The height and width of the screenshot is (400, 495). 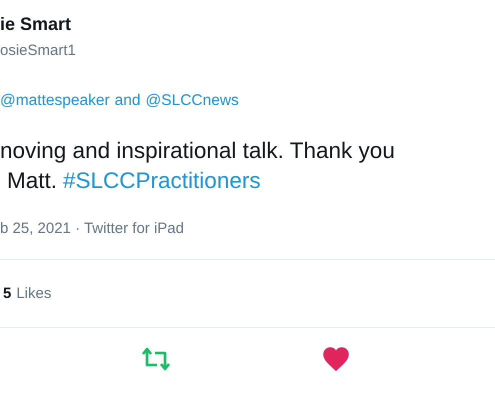 I want to click on tweet-text: noving and inspirational talk. Thank you, so click(x=197, y=151).